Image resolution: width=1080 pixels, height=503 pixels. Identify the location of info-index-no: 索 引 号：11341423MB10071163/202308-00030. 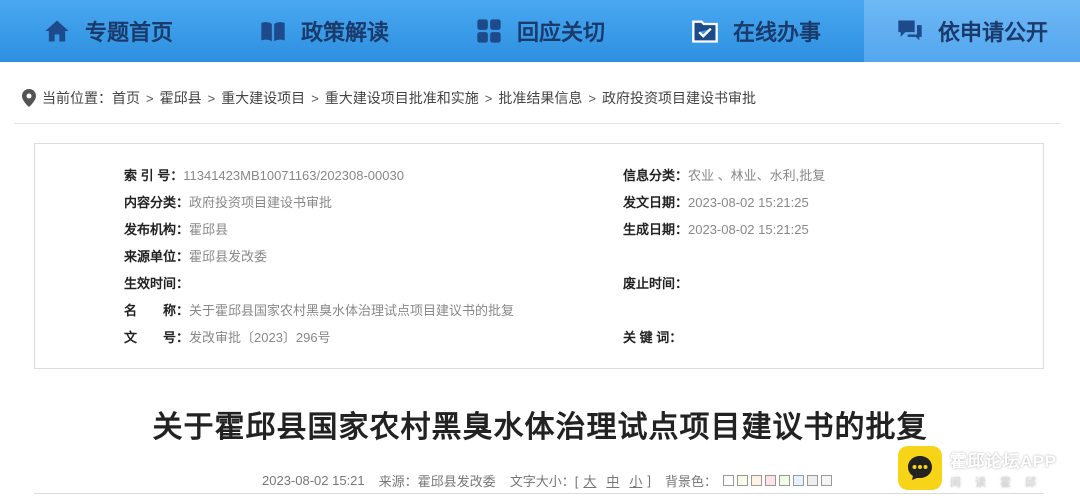
(264, 175).